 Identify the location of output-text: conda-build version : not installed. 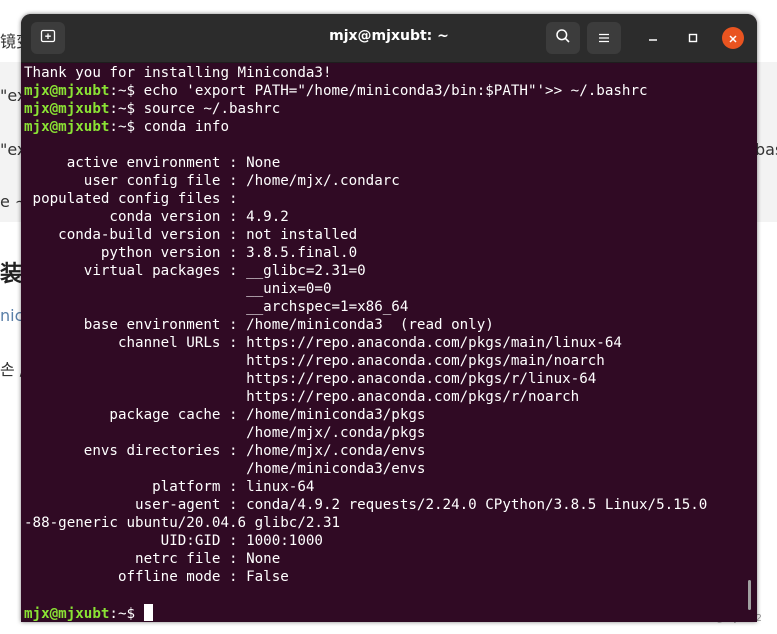
(191, 235).